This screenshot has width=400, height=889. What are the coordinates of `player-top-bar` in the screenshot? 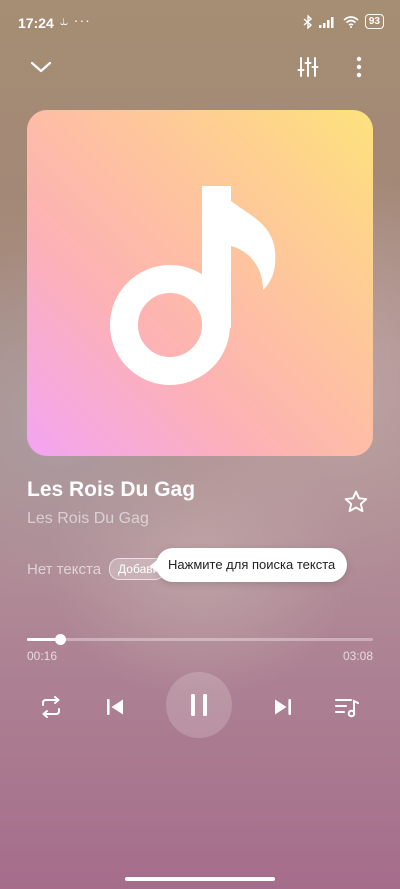 It's located at (200, 68).